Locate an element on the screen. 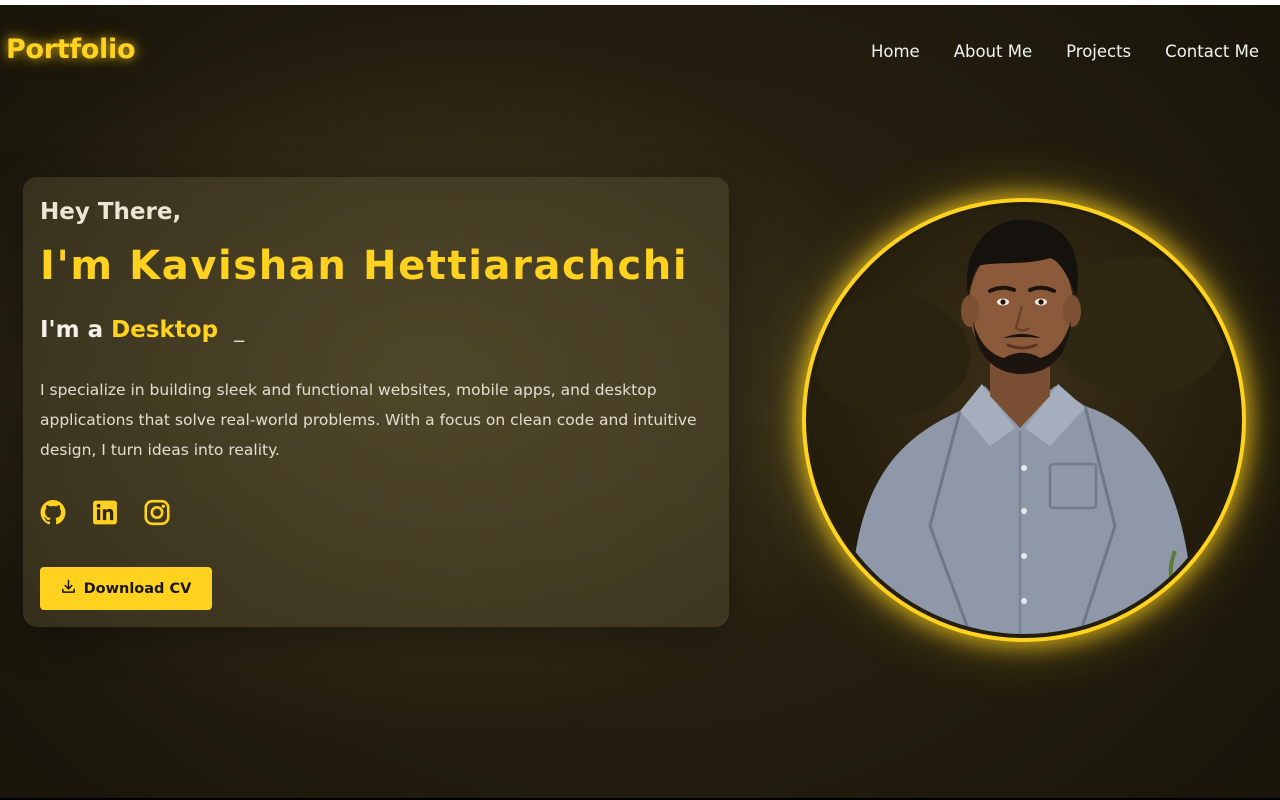 The width and height of the screenshot is (1280, 800). nav-contact-me: Contact Me is located at coordinates (1212, 51).